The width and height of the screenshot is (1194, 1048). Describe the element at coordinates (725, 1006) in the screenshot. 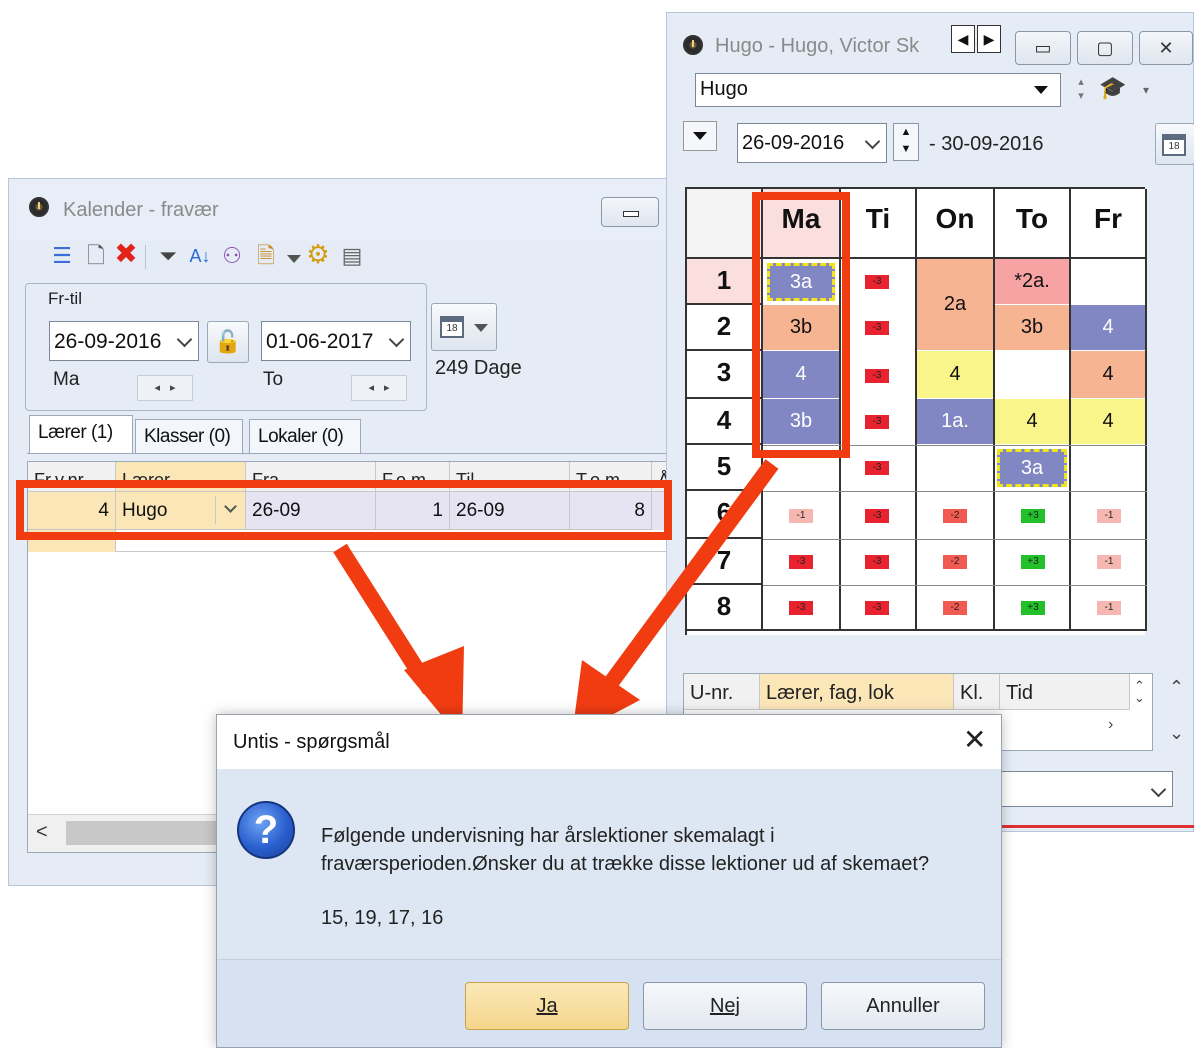

I see `no-button: Nej` at that location.